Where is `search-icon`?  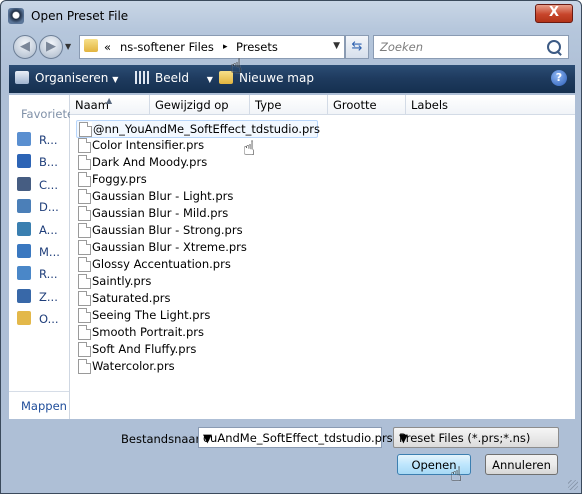
search-icon is located at coordinates (554, 47).